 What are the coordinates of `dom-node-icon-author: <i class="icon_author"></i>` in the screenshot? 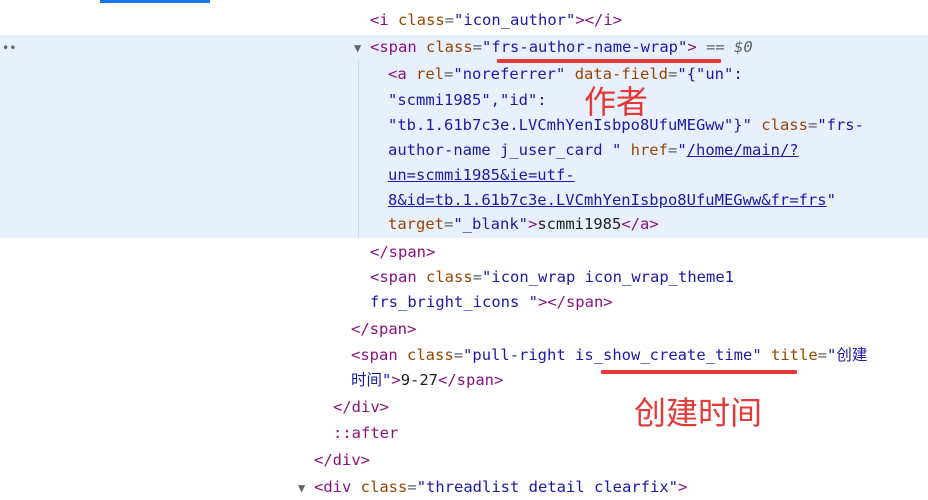 It's located at (496, 20).